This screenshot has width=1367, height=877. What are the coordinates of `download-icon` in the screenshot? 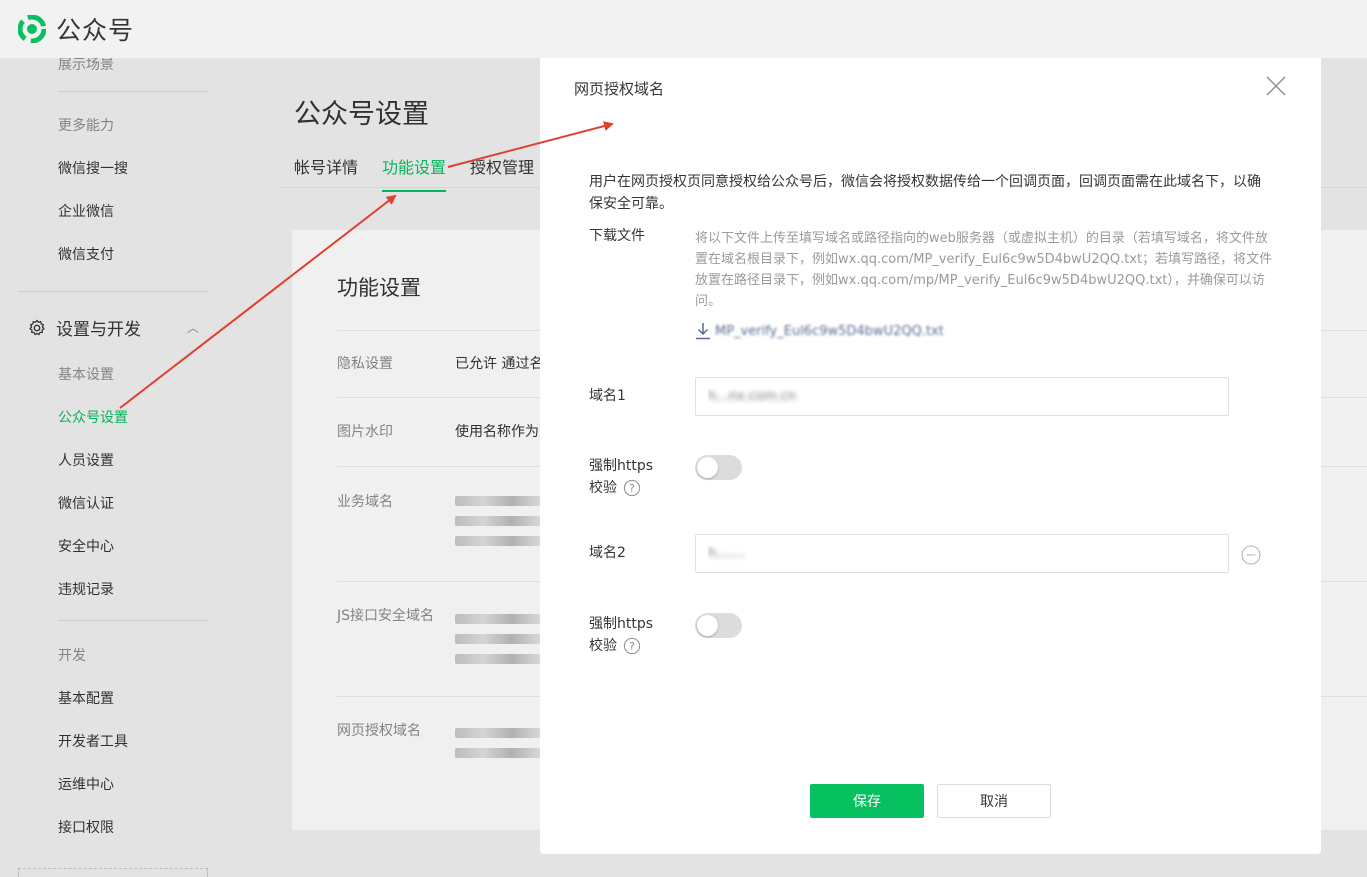 It's located at (703, 331).